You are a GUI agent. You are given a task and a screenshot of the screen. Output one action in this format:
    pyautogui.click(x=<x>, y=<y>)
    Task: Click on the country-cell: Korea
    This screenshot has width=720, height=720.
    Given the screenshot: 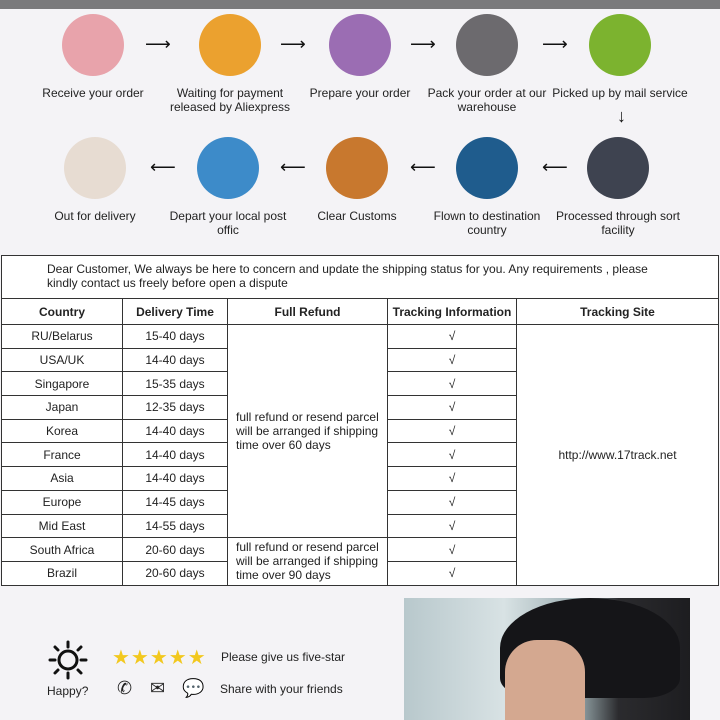 What is the action you would take?
    pyautogui.click(x=62, y=431)
    